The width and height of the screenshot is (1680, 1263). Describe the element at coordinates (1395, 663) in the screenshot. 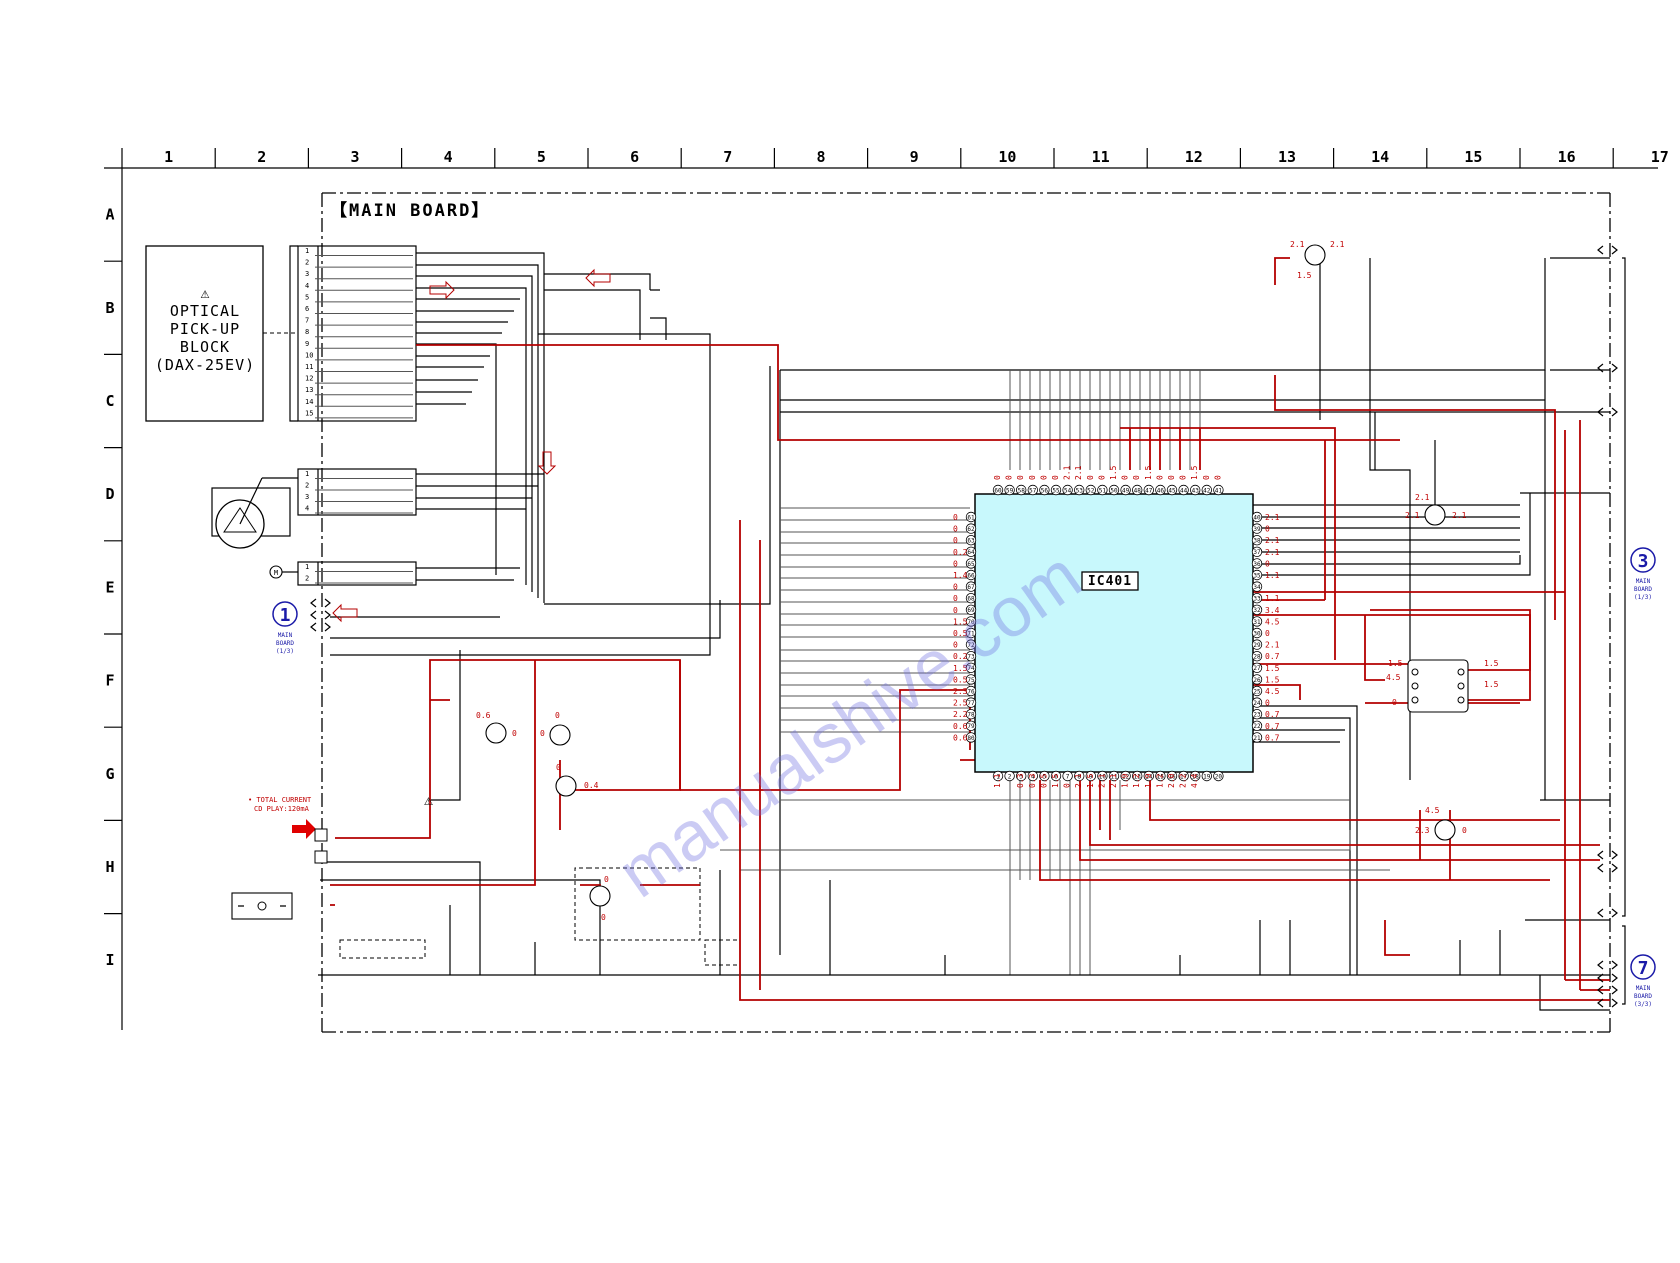

I see `reg-volt-1: 1.5` at that location.